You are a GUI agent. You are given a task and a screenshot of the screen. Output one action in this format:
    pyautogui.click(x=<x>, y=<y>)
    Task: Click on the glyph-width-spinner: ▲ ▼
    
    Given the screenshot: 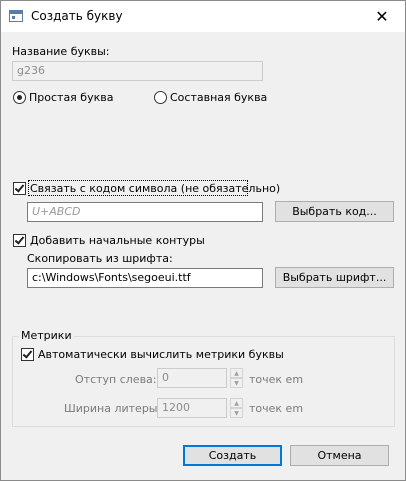 What is the action you would take?
    pyautogui.click(x=236, y=408)
    